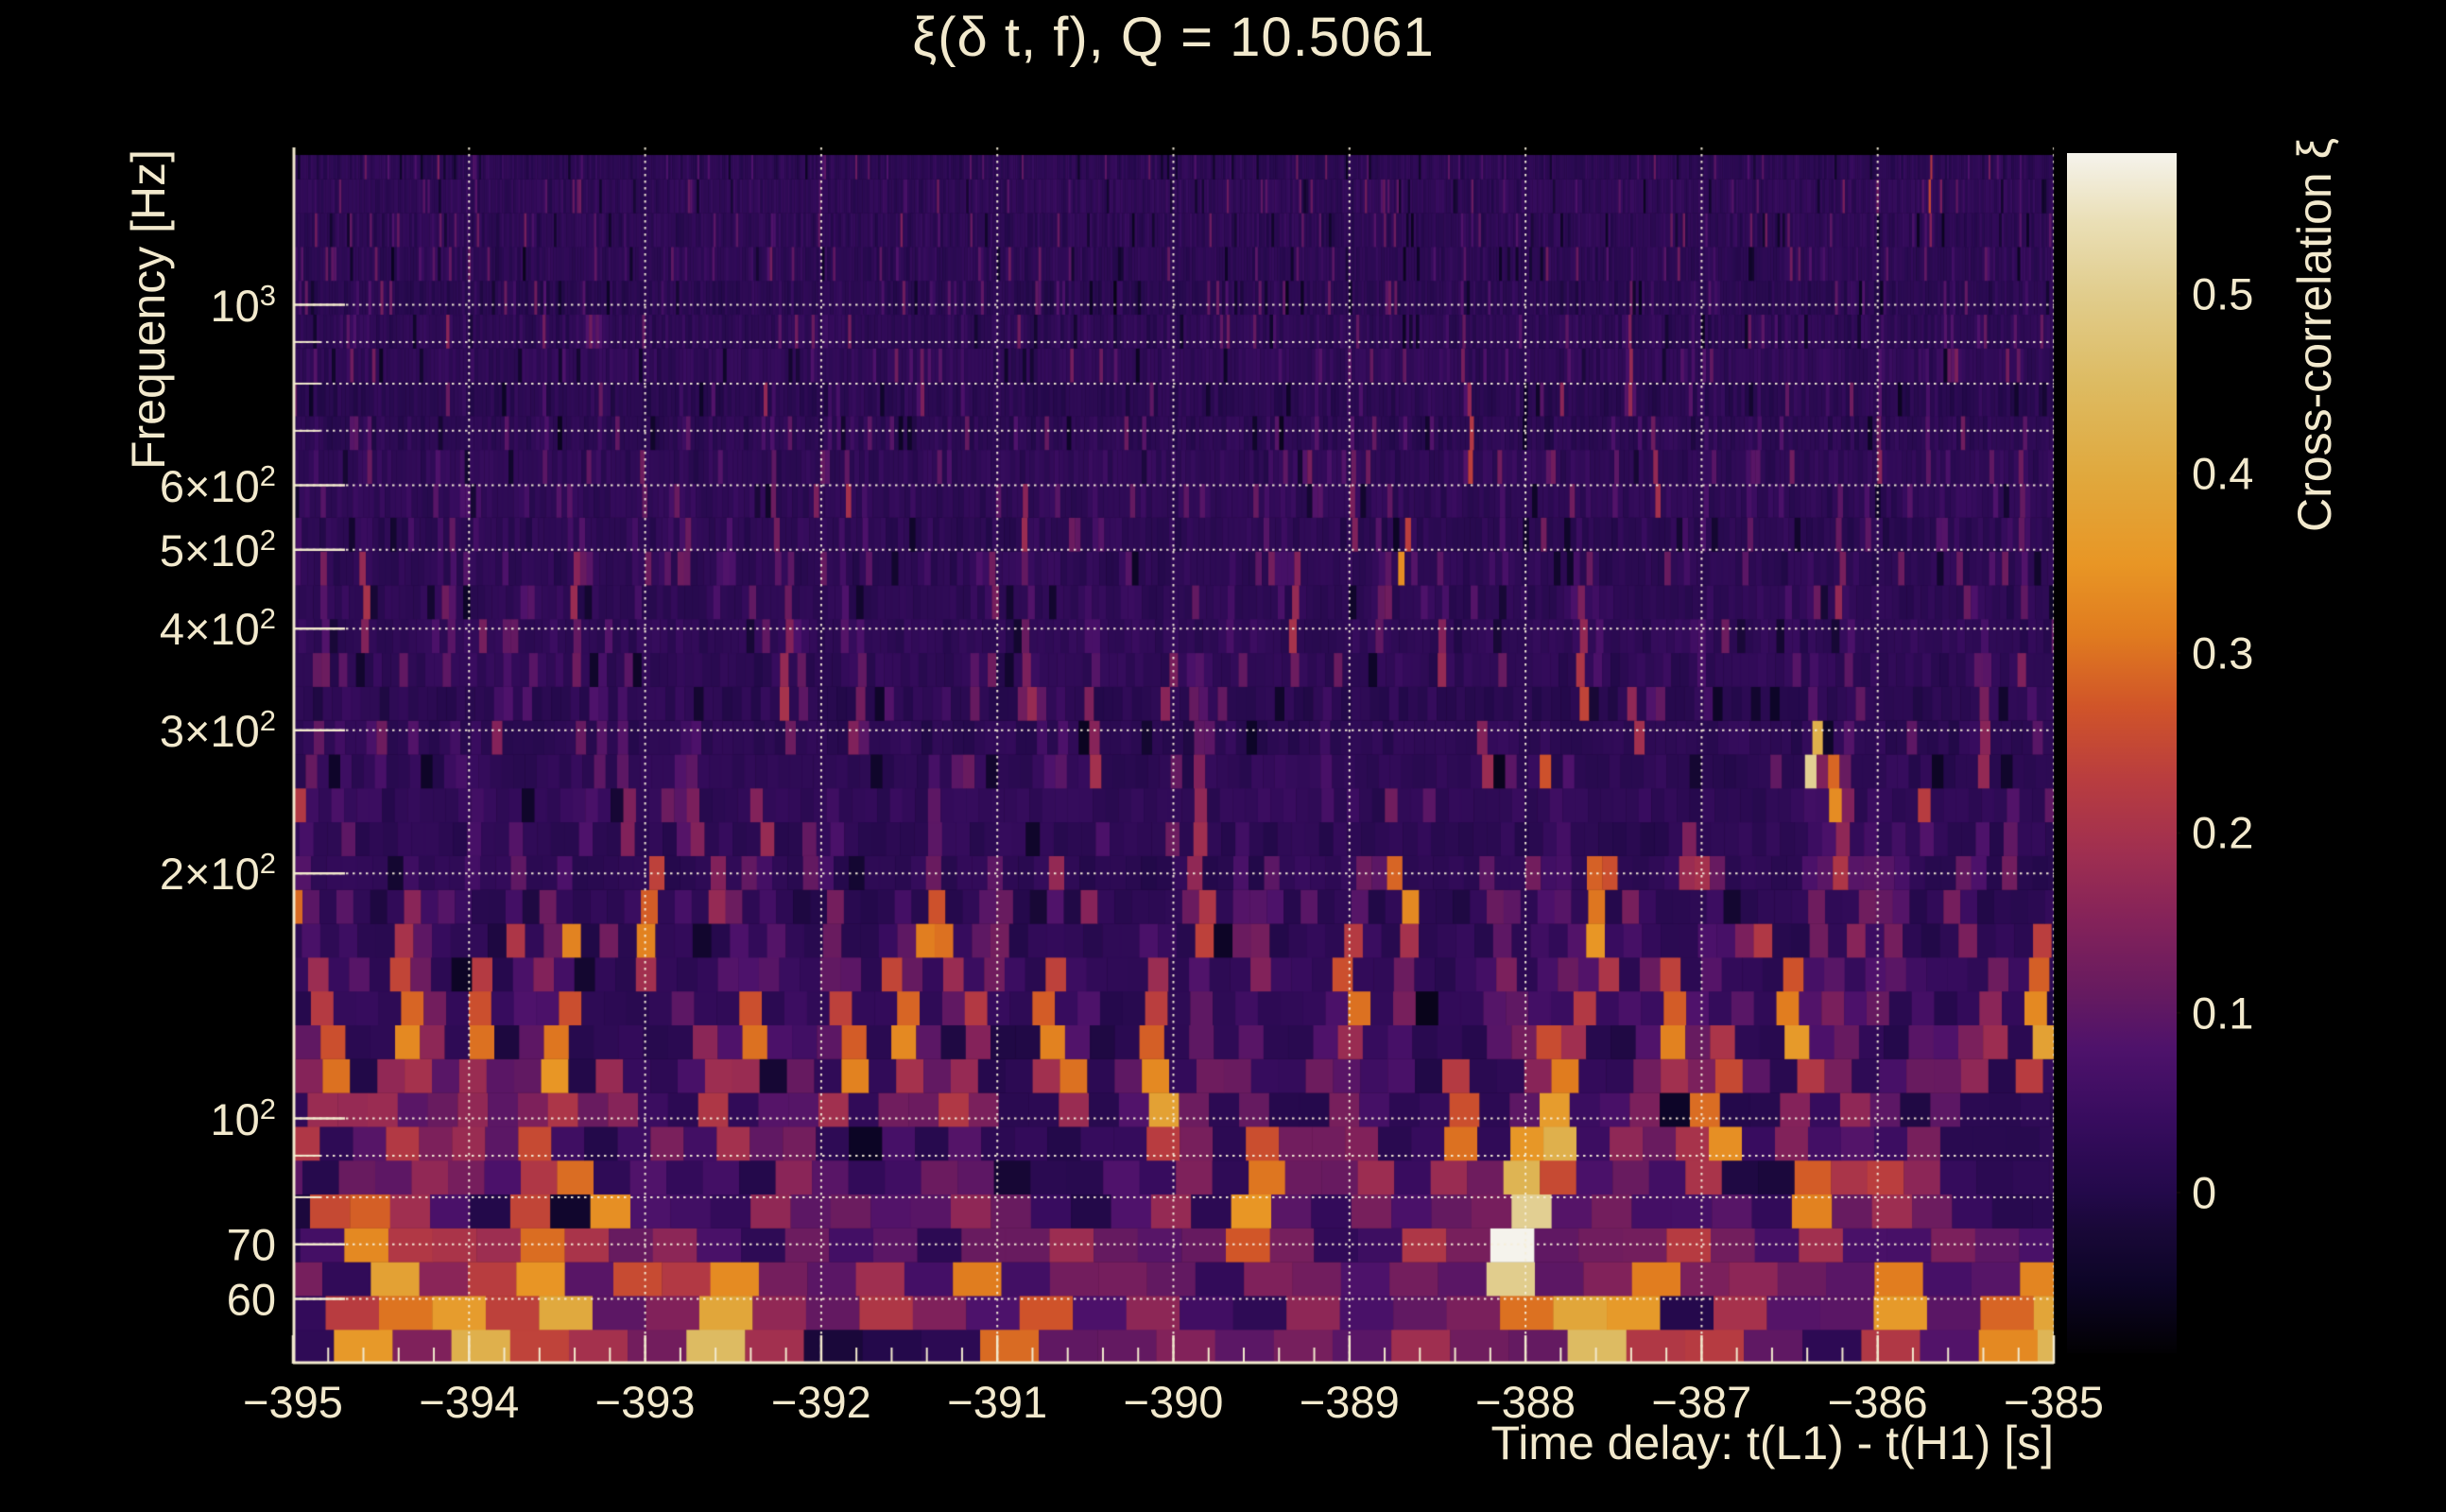  I want to click on y-tick-label: 6×102, so click(217, 484).